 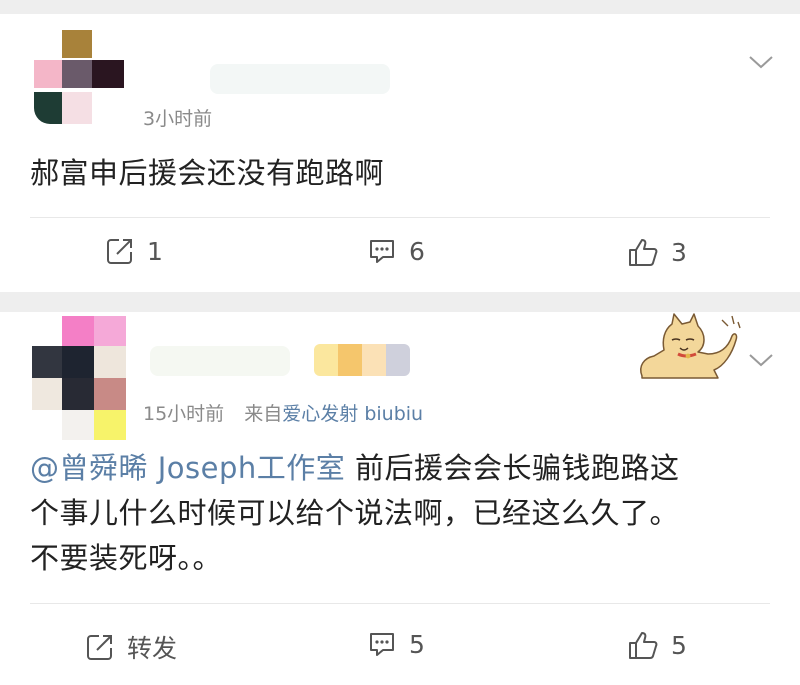 What do you see at coordinates (362, 360) in the screenshot?
I see `user-badges` at bounding box center [362, 360].